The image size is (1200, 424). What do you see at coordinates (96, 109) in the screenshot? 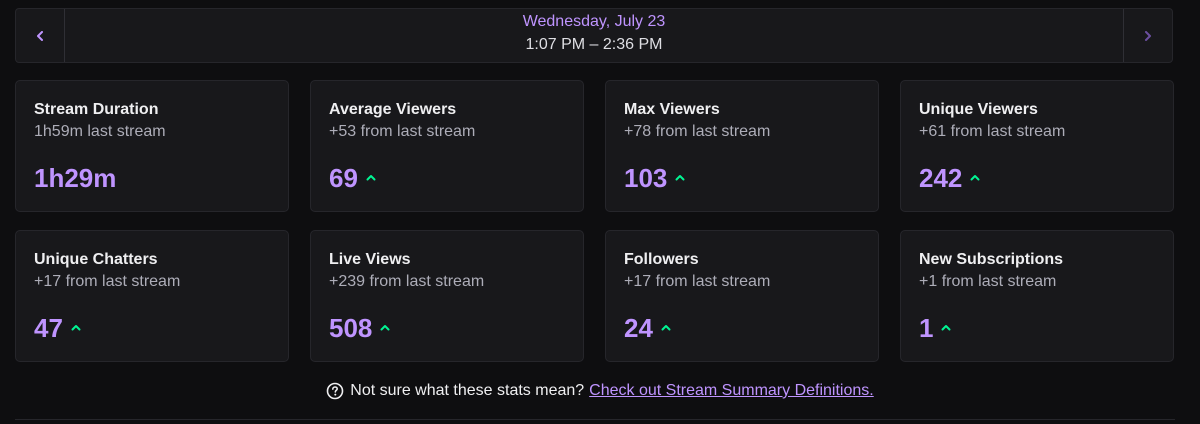
I see `stat-title: Stream Duration` at bounding box center [96, 109].